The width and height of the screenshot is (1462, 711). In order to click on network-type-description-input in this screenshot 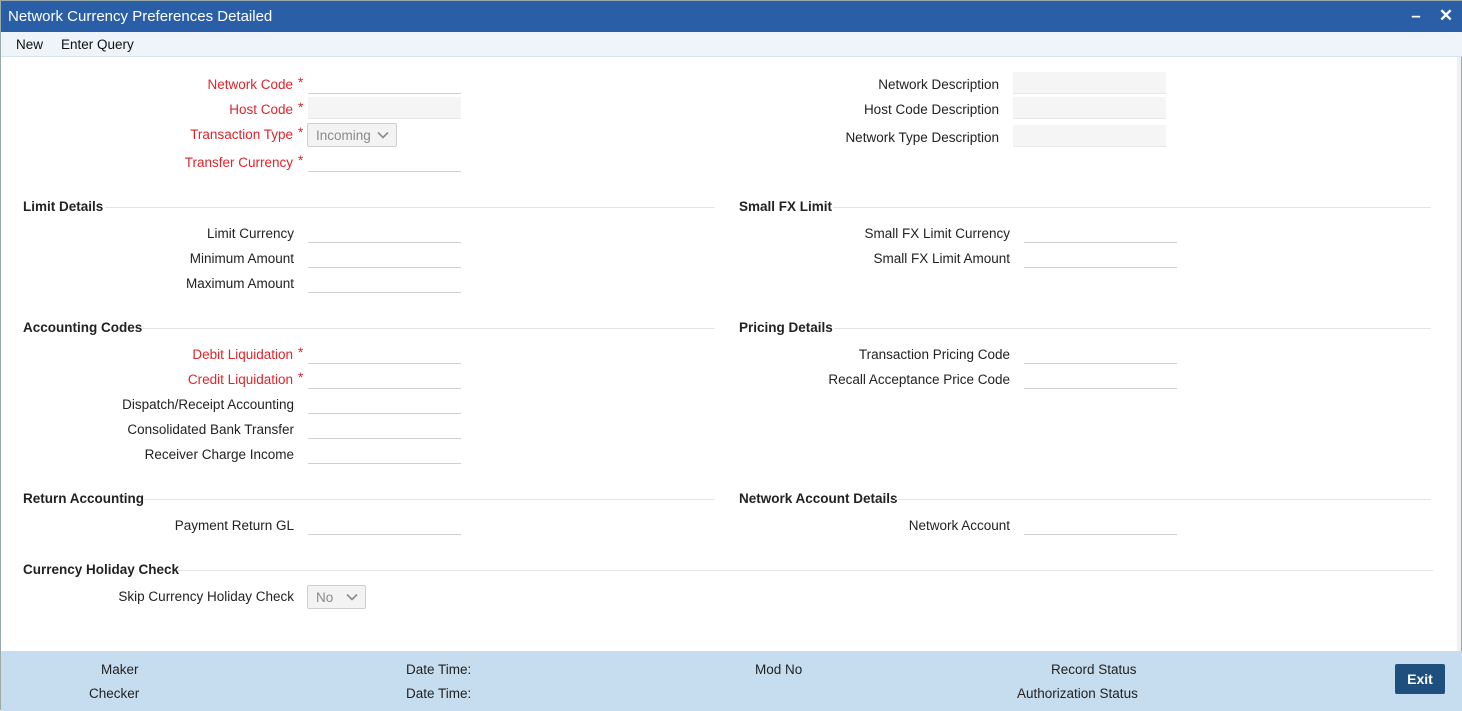, I will do `click(1089, 136)`.